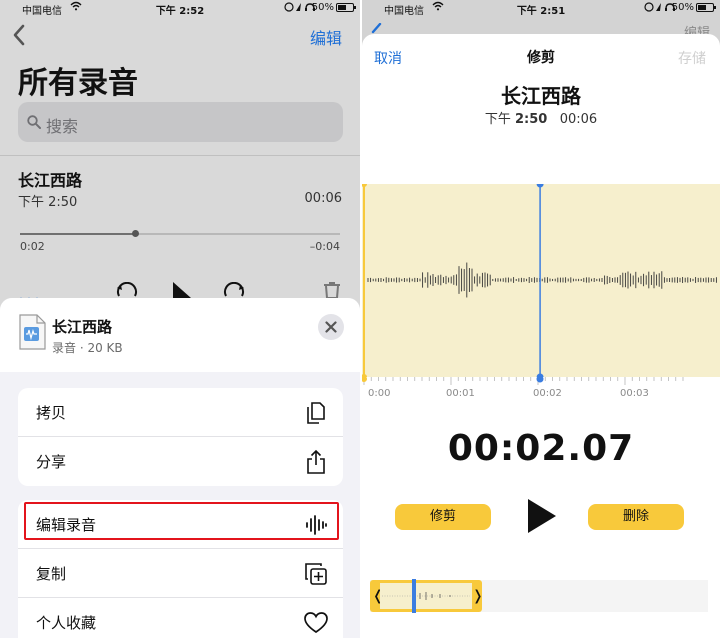 The width and height of the screenshot is (720, 638). I want to click on elapsed-time: 0:02, so click(32, 246).